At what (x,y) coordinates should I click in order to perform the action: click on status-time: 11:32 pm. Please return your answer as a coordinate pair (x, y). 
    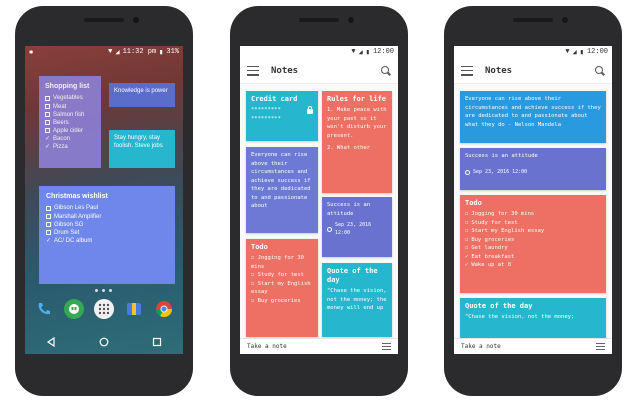
    Looking at the image, I should click on (139, 52).